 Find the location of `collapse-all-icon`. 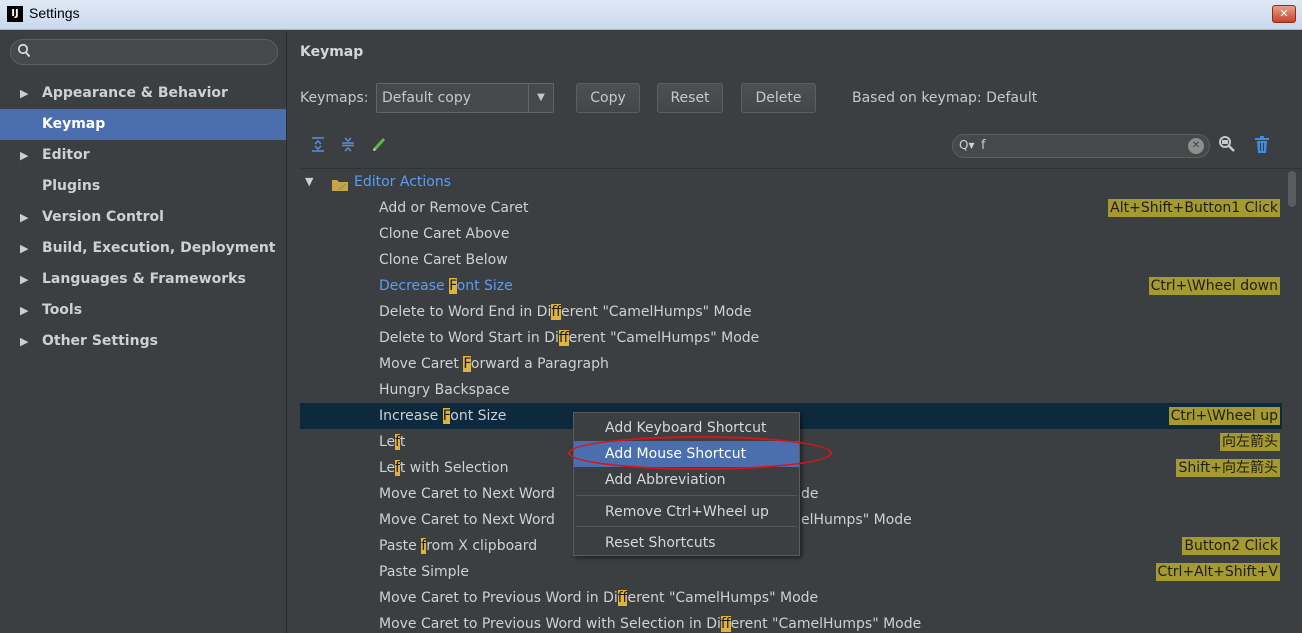

collapse-all-icon is located at coordinates (348, 146).